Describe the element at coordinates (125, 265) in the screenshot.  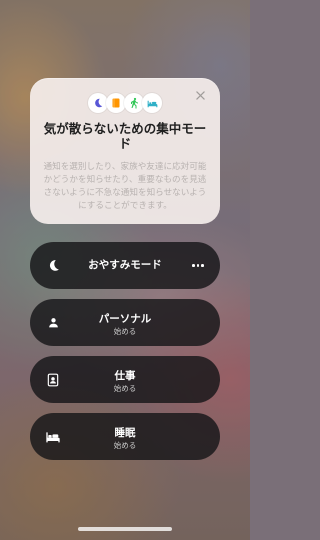
I see `focus-mode-do-not-disturb: おやすみモード` at that location.